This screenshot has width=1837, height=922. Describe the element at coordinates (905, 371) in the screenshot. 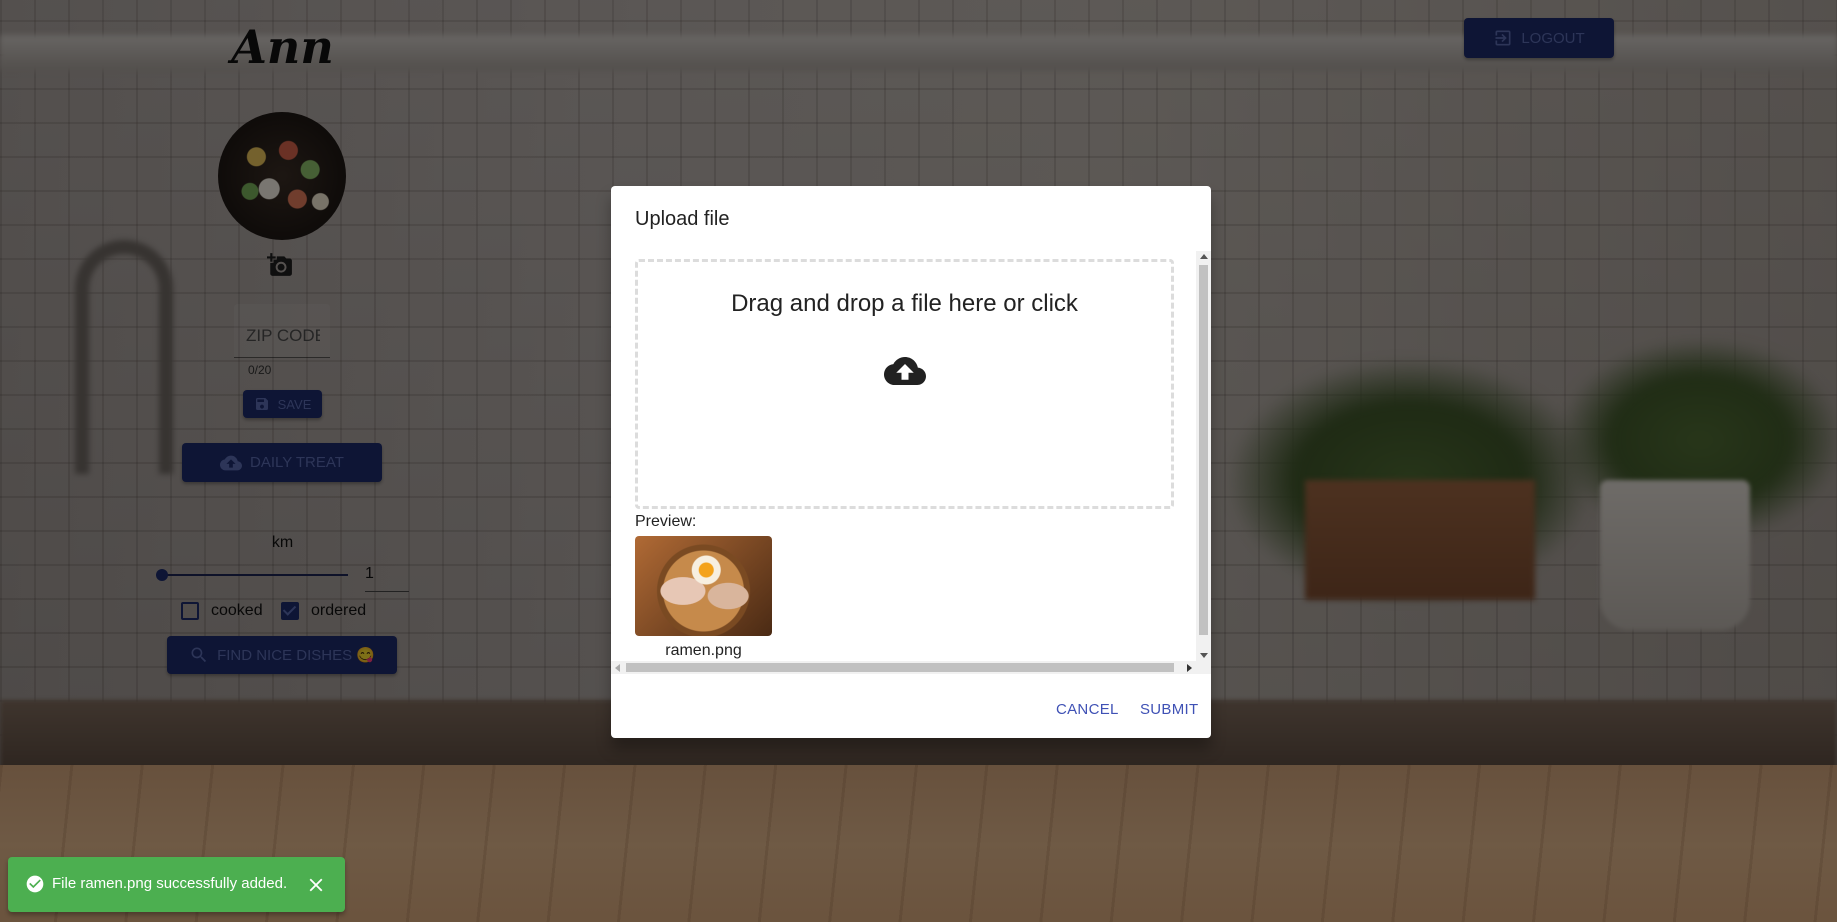

I see `cloud-upload-icon` at that location.